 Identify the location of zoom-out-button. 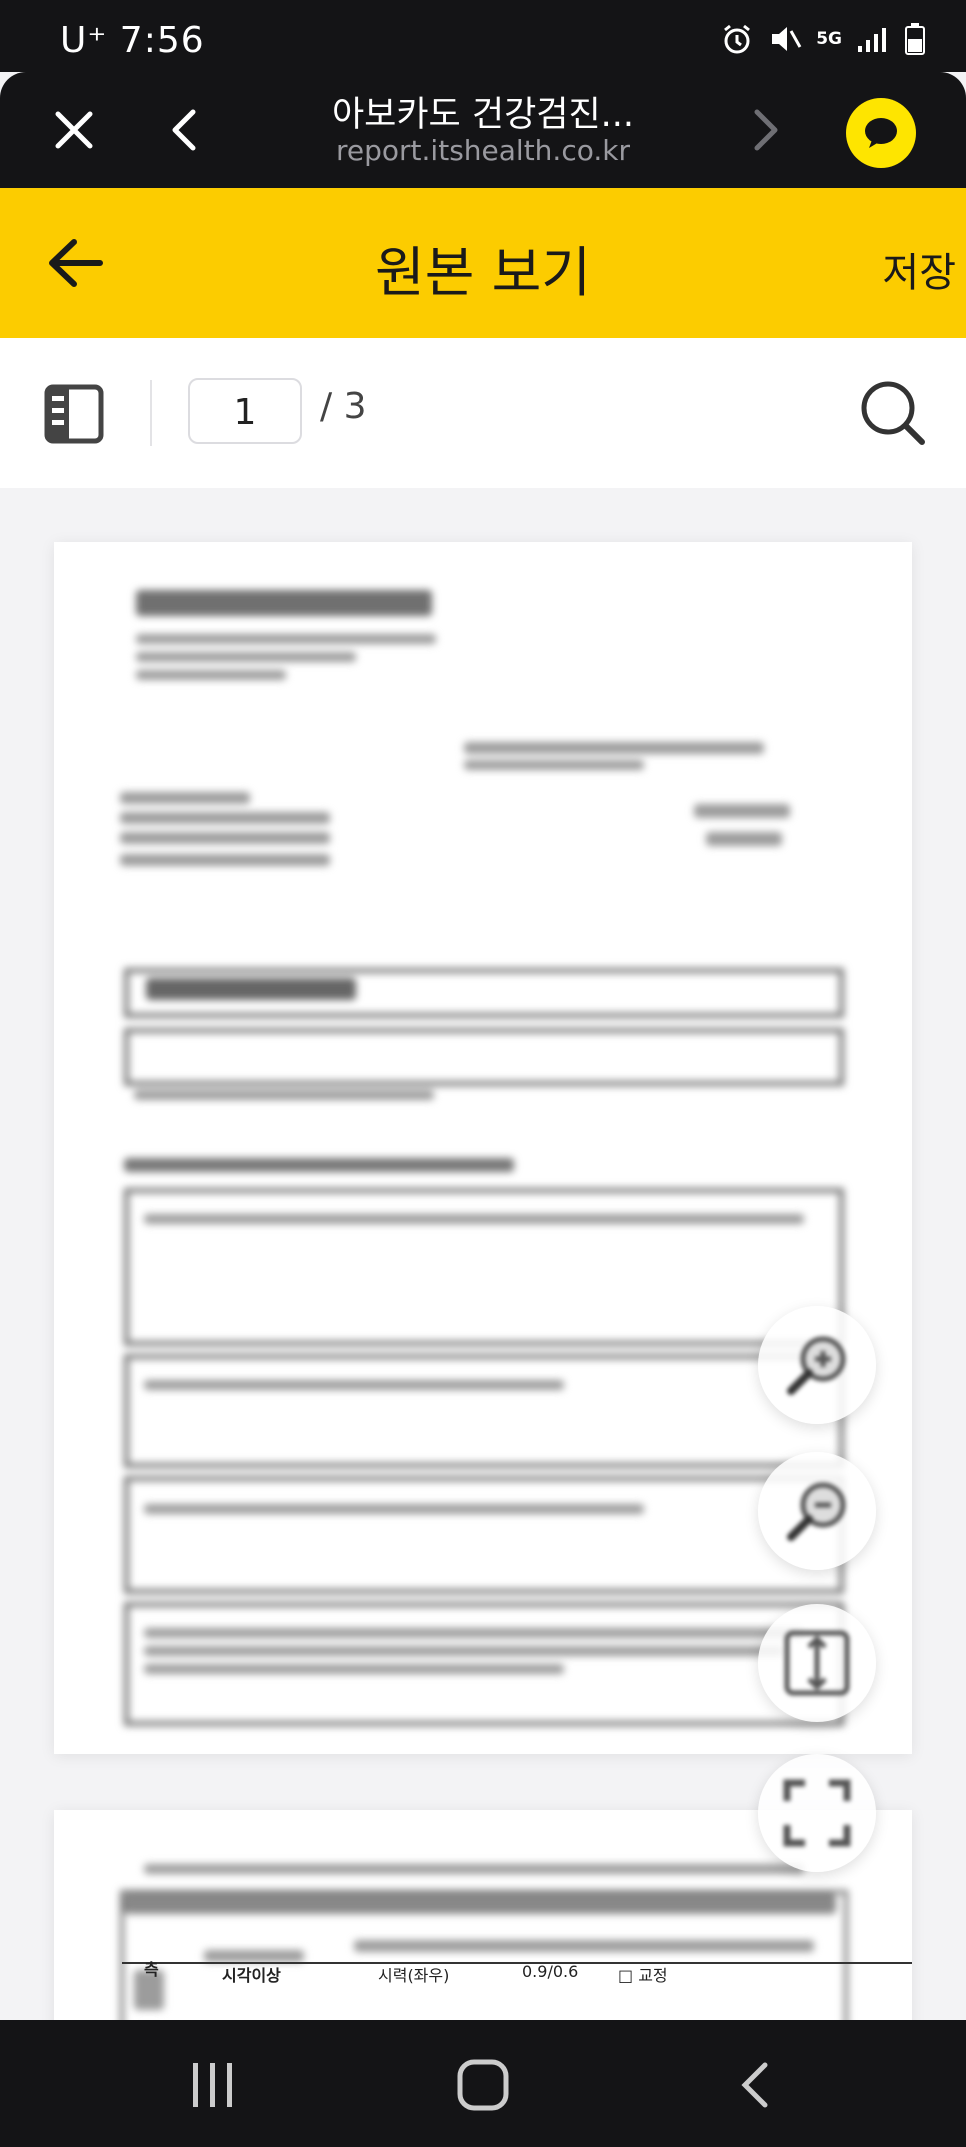
(817, 1511).